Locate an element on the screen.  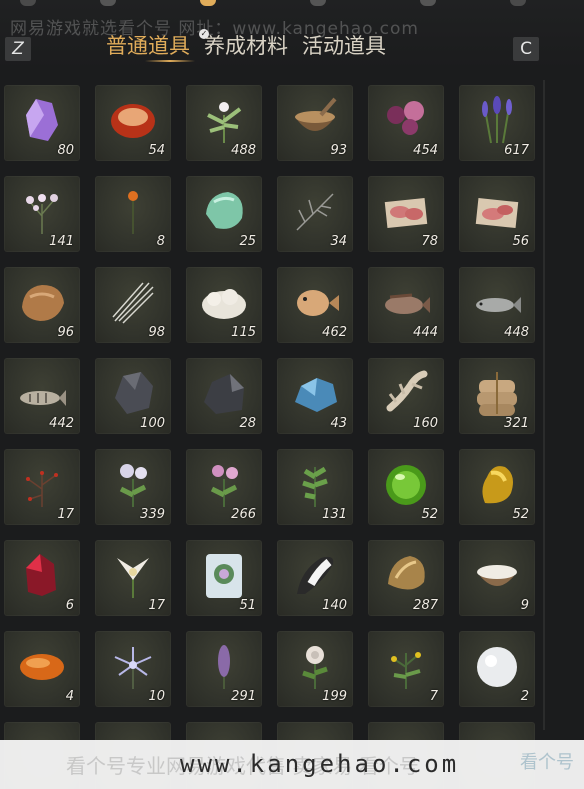
item-slot: 199 is located at coordinates (315, 669).